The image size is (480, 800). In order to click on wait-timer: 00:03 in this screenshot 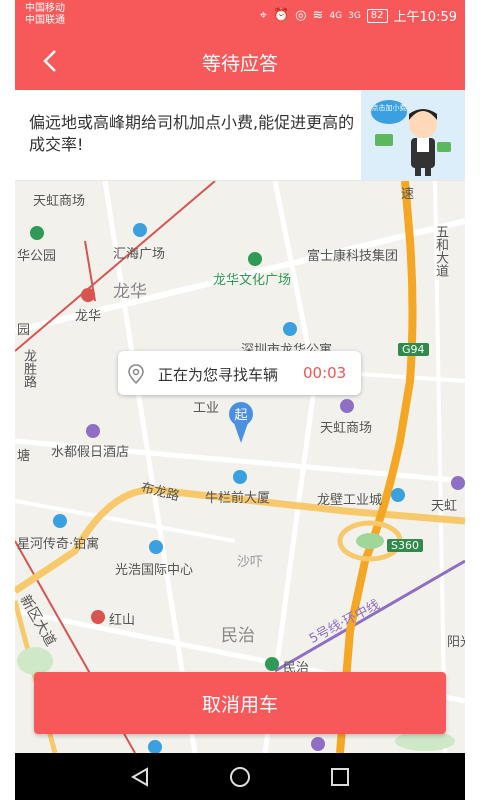, I will do `click(325, 373)`.